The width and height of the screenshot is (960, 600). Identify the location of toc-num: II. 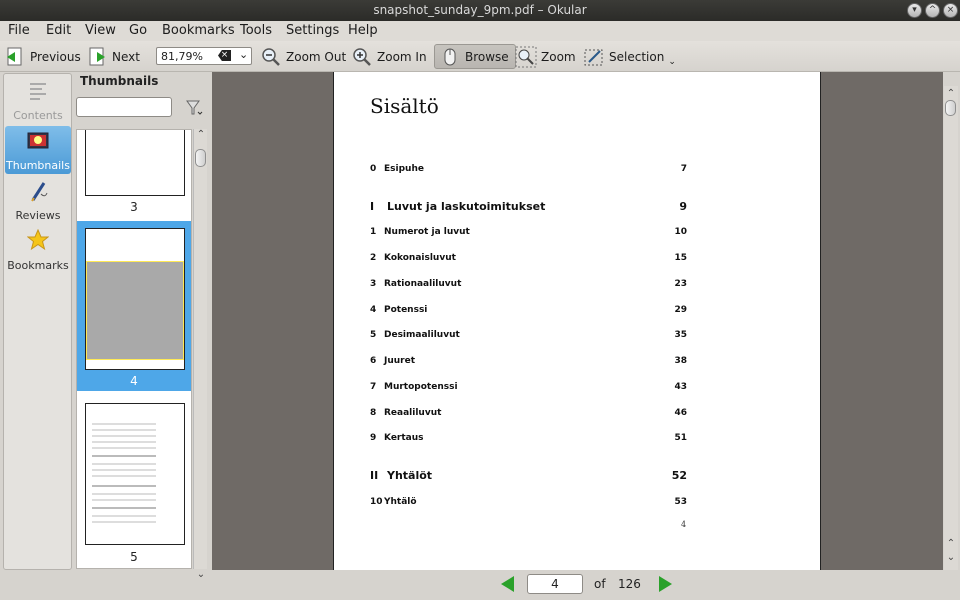
(374, 475).